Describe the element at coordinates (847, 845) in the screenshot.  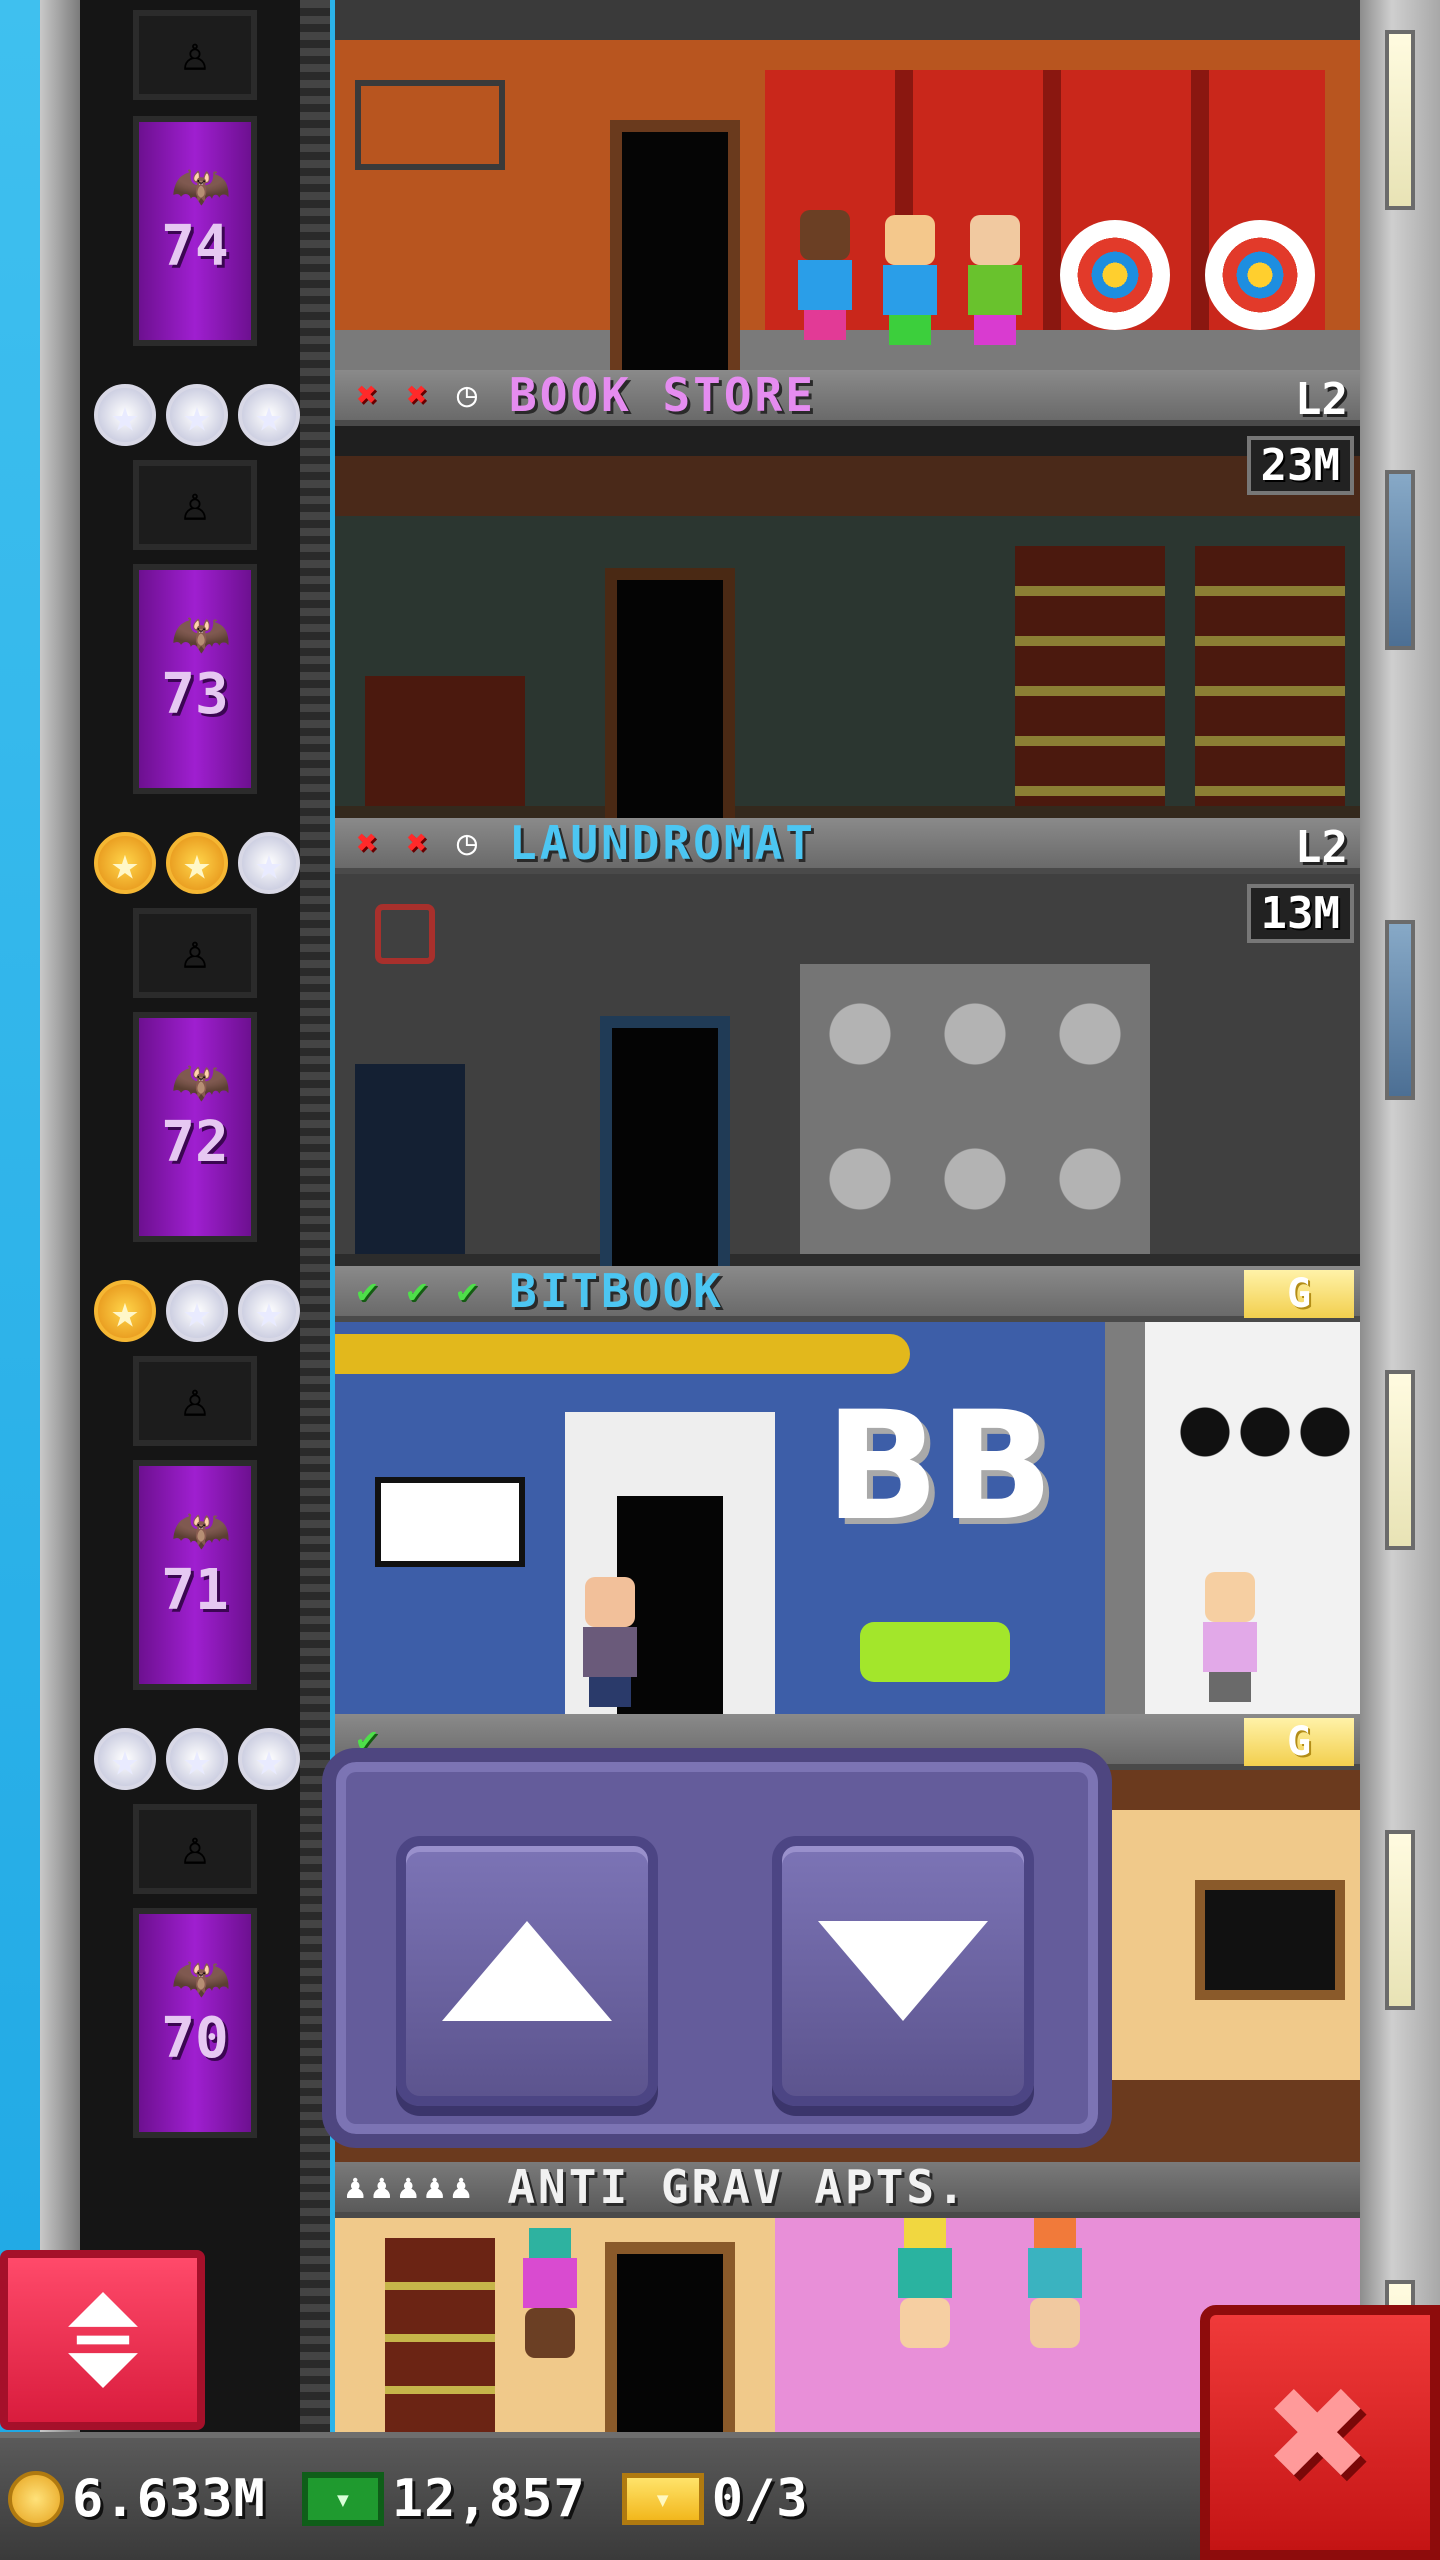
I see `floor-header: ✖ ✖ ◷ LAUNDROMAT L2` at that location.